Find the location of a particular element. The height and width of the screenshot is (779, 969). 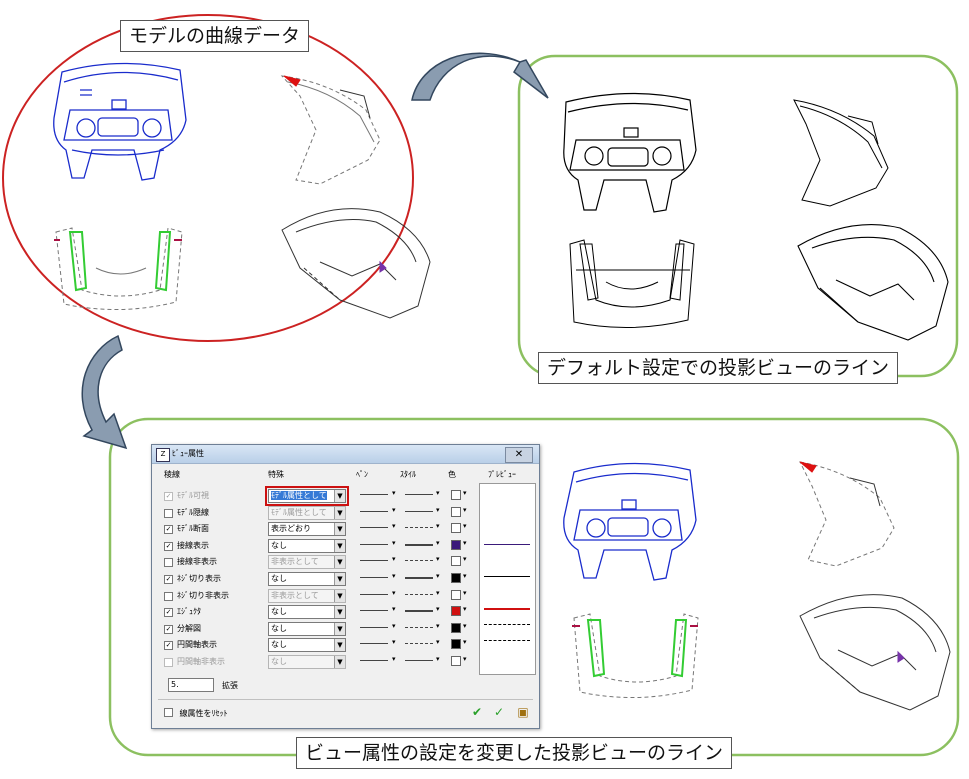

scale-input: 5. is located at coordinates (191, 685).